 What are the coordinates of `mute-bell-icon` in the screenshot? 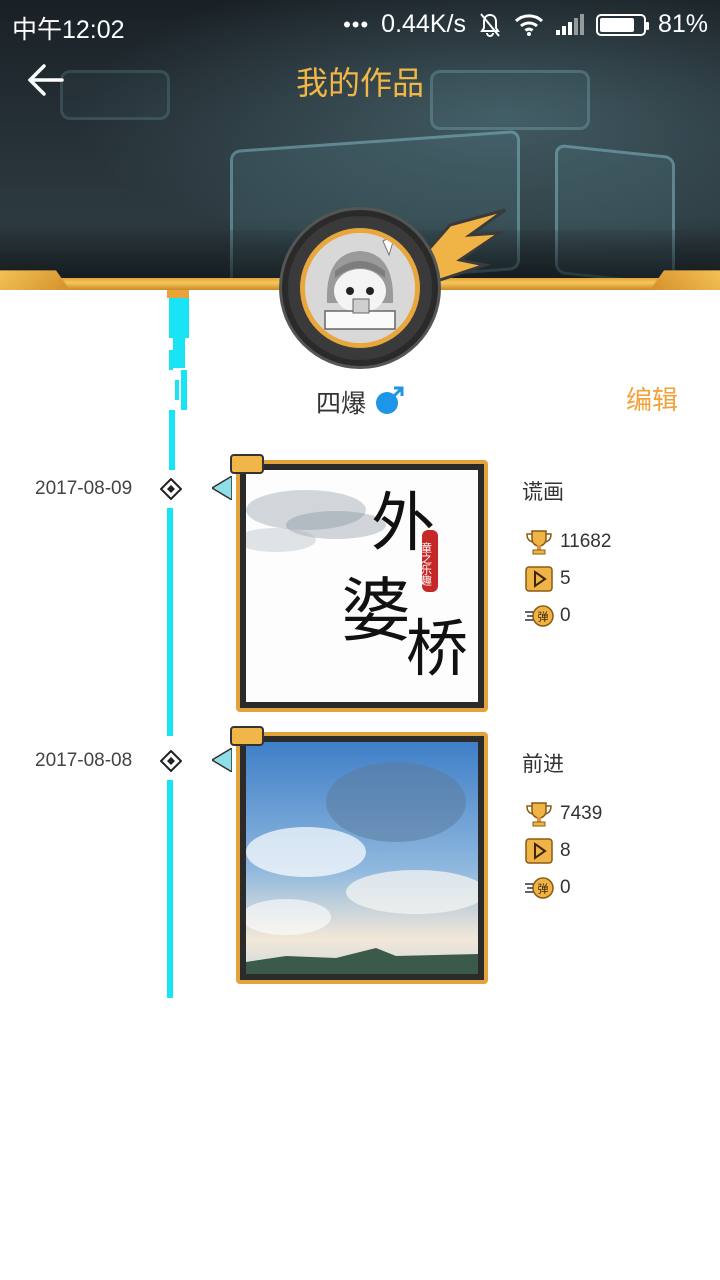 It's located at (490, 24).